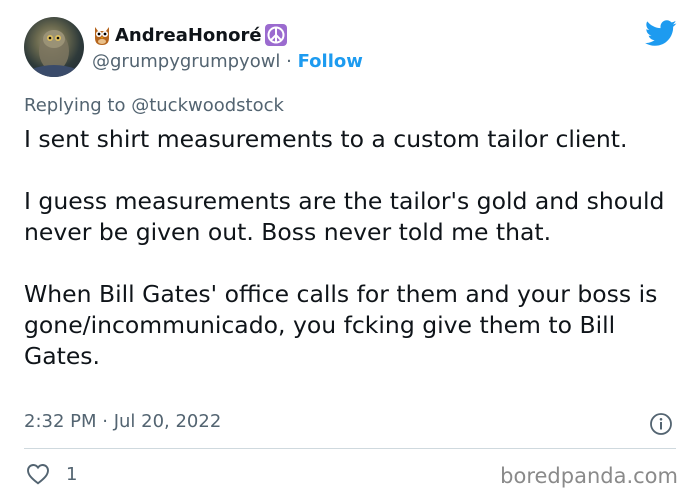 Image resolution: width=700 pixels, height=502 pixels. What do you see at coordinates (72, 474) in the screenshot?
I see `like-count: 1` at bounding box center [72, 474].